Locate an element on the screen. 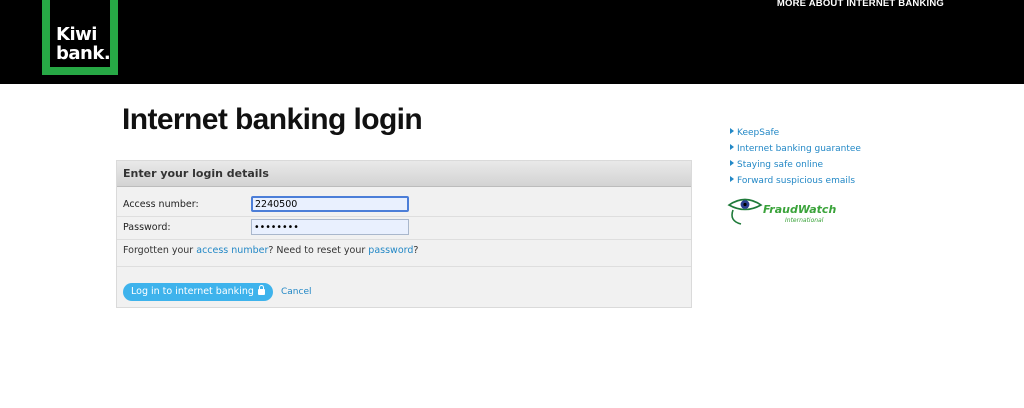 This screenshot has width=1024, height=408. password-label: Password: is located at coordinates (147, 227).